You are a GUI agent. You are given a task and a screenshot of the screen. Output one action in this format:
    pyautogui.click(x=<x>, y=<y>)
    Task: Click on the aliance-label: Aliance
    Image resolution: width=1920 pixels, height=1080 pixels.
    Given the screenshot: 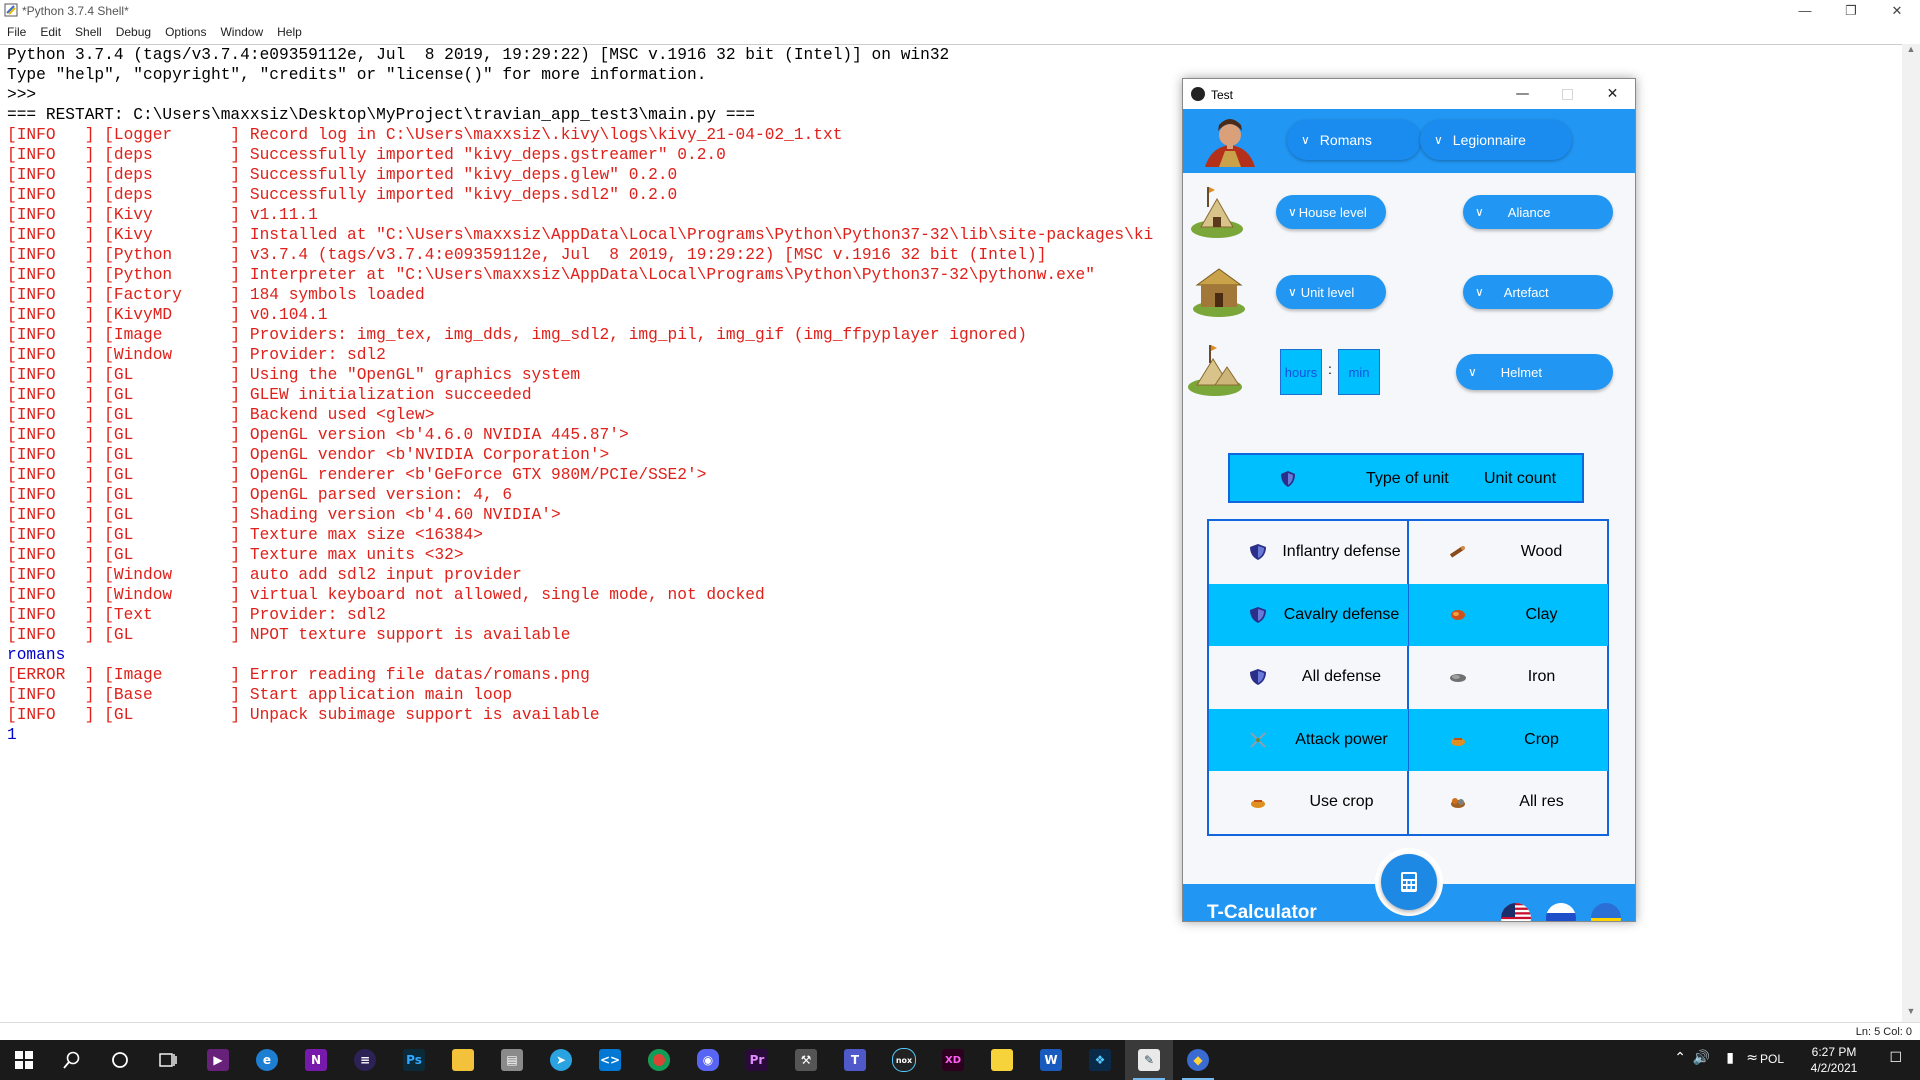 What is the action you would take?
    pyautogui.click(x=1529, y=212)
    